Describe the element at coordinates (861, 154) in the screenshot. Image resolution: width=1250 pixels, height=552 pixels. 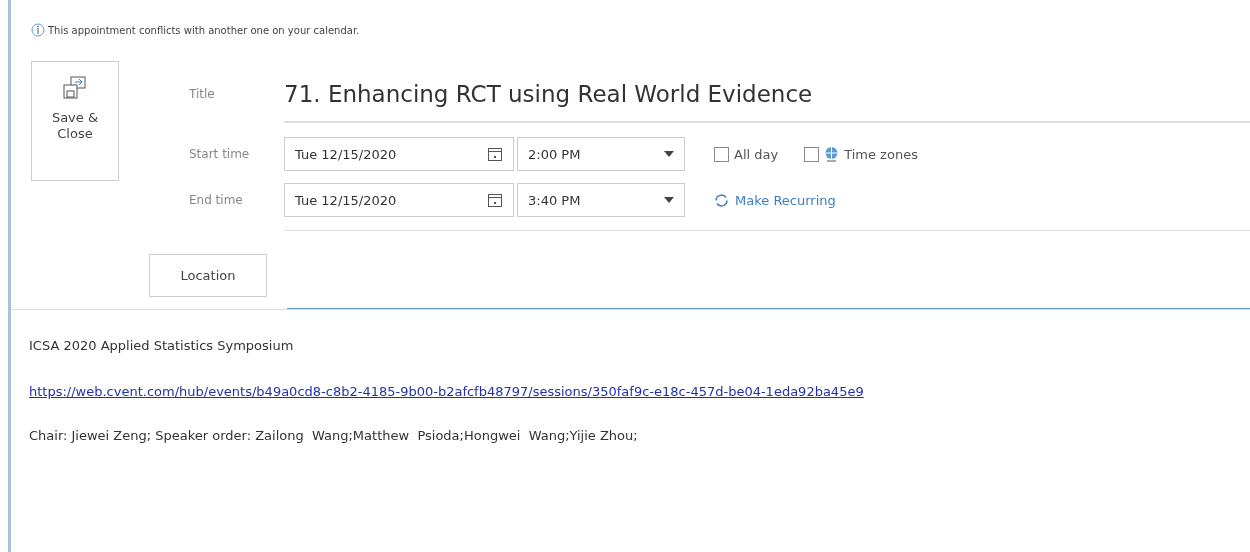
I see `option-checkbox: Time zones` at that location.